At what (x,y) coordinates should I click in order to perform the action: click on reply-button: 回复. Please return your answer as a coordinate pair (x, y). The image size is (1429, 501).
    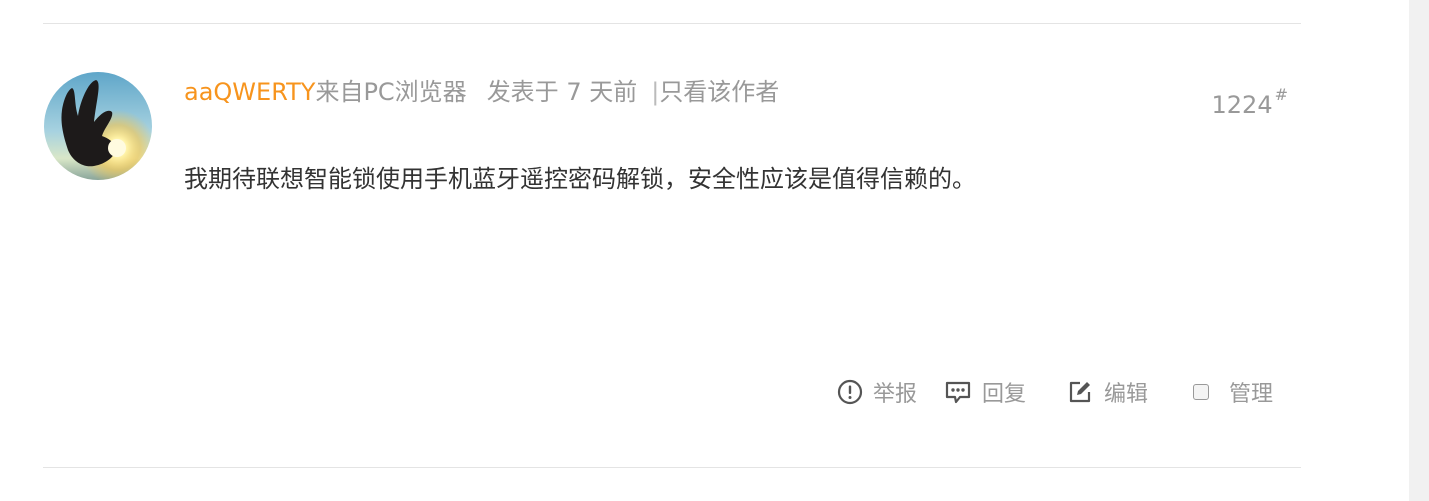
    Looking at the image, I should click on (985, 392).